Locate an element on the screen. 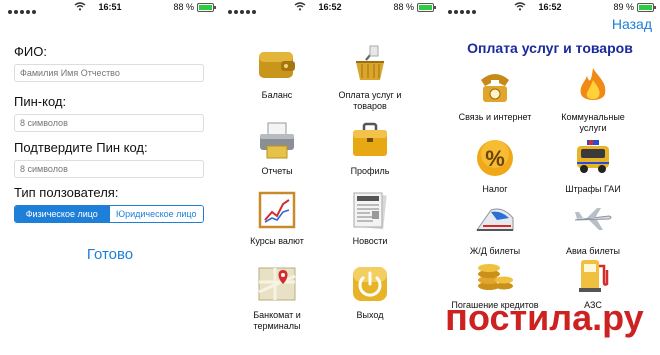 This screenshot has width=660, height=355. fio-input is located at coordinates (109, 73).